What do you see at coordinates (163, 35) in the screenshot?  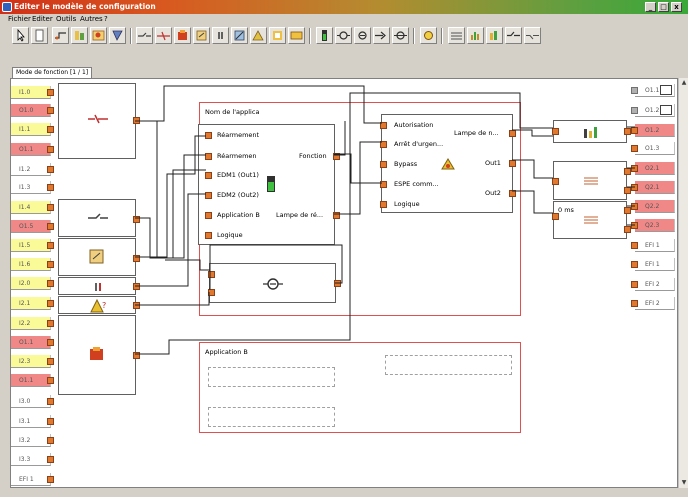 I see `splitter-tool-button` at bounding box center [163, 35].